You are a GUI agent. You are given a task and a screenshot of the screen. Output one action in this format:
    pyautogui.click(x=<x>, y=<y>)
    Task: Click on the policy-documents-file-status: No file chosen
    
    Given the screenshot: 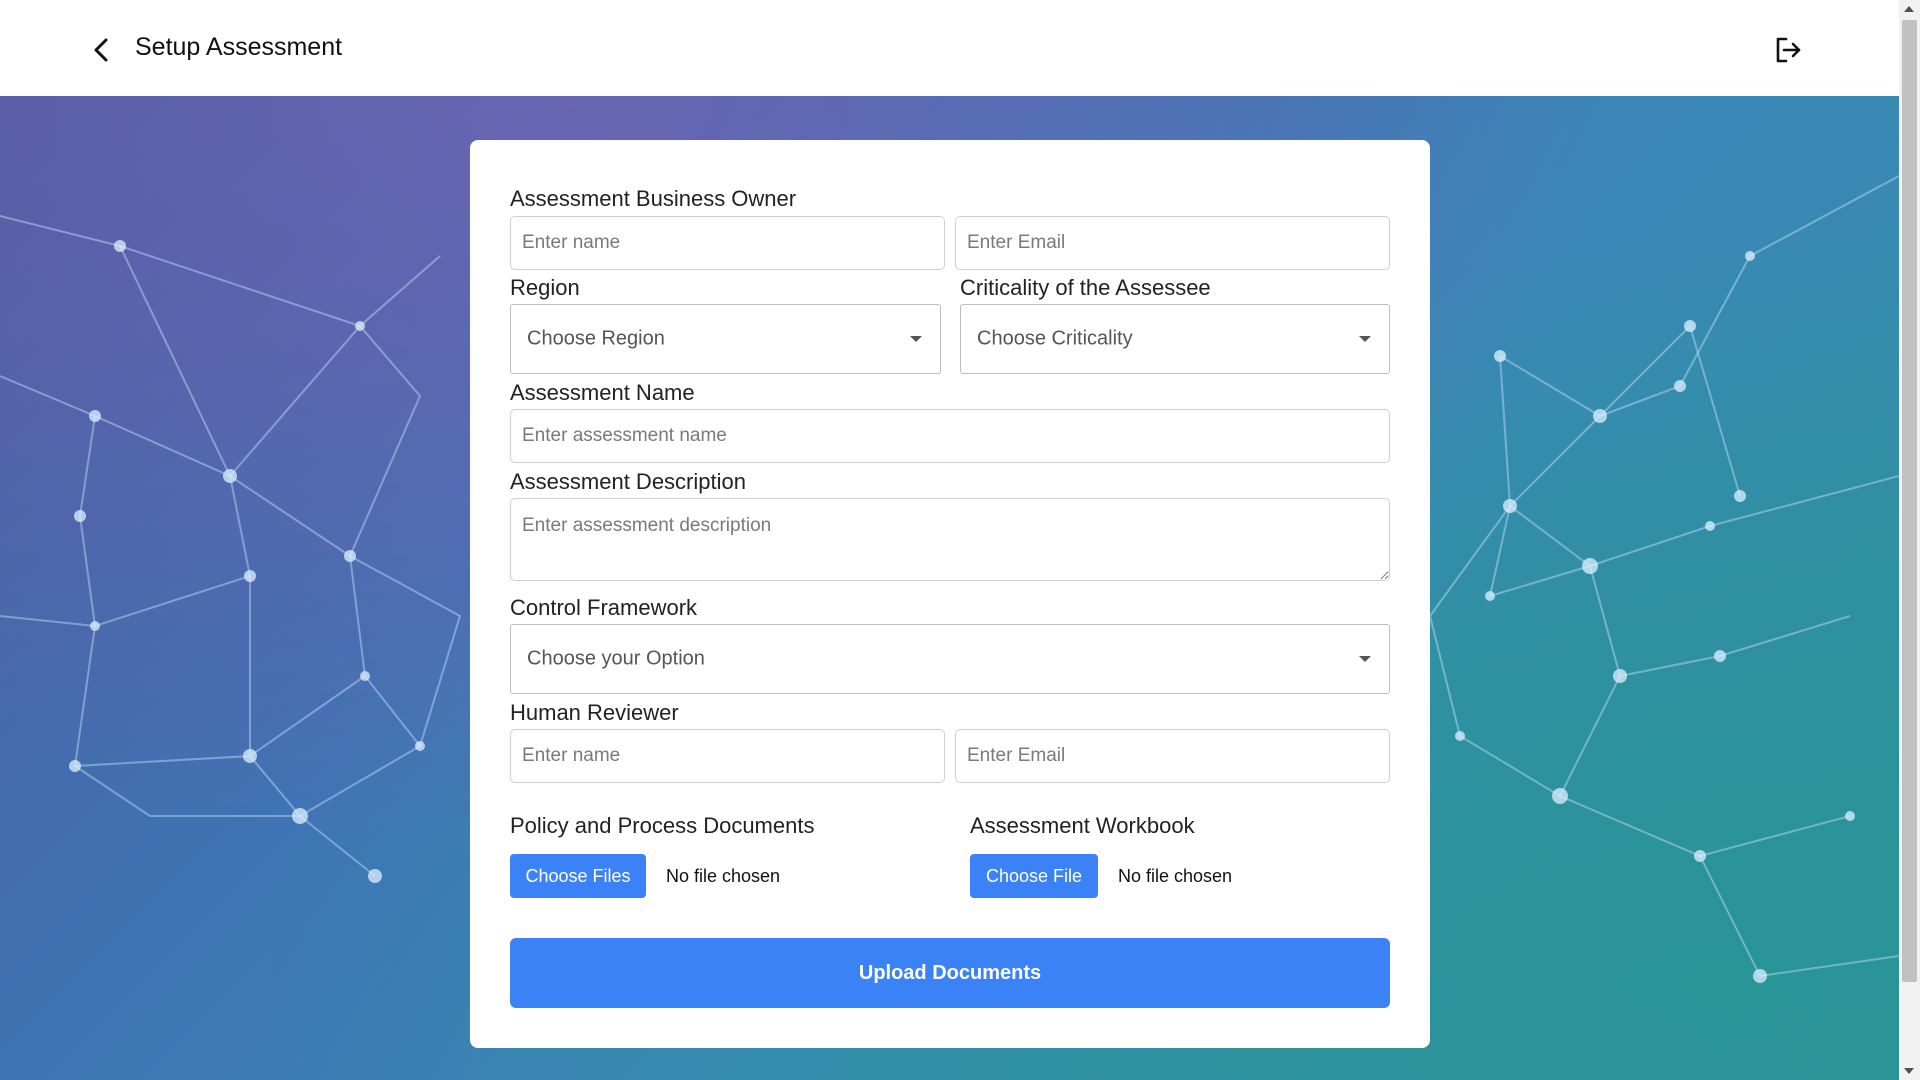 What is the action you would take?
    pyautogui.click(x=723, y=876)
    